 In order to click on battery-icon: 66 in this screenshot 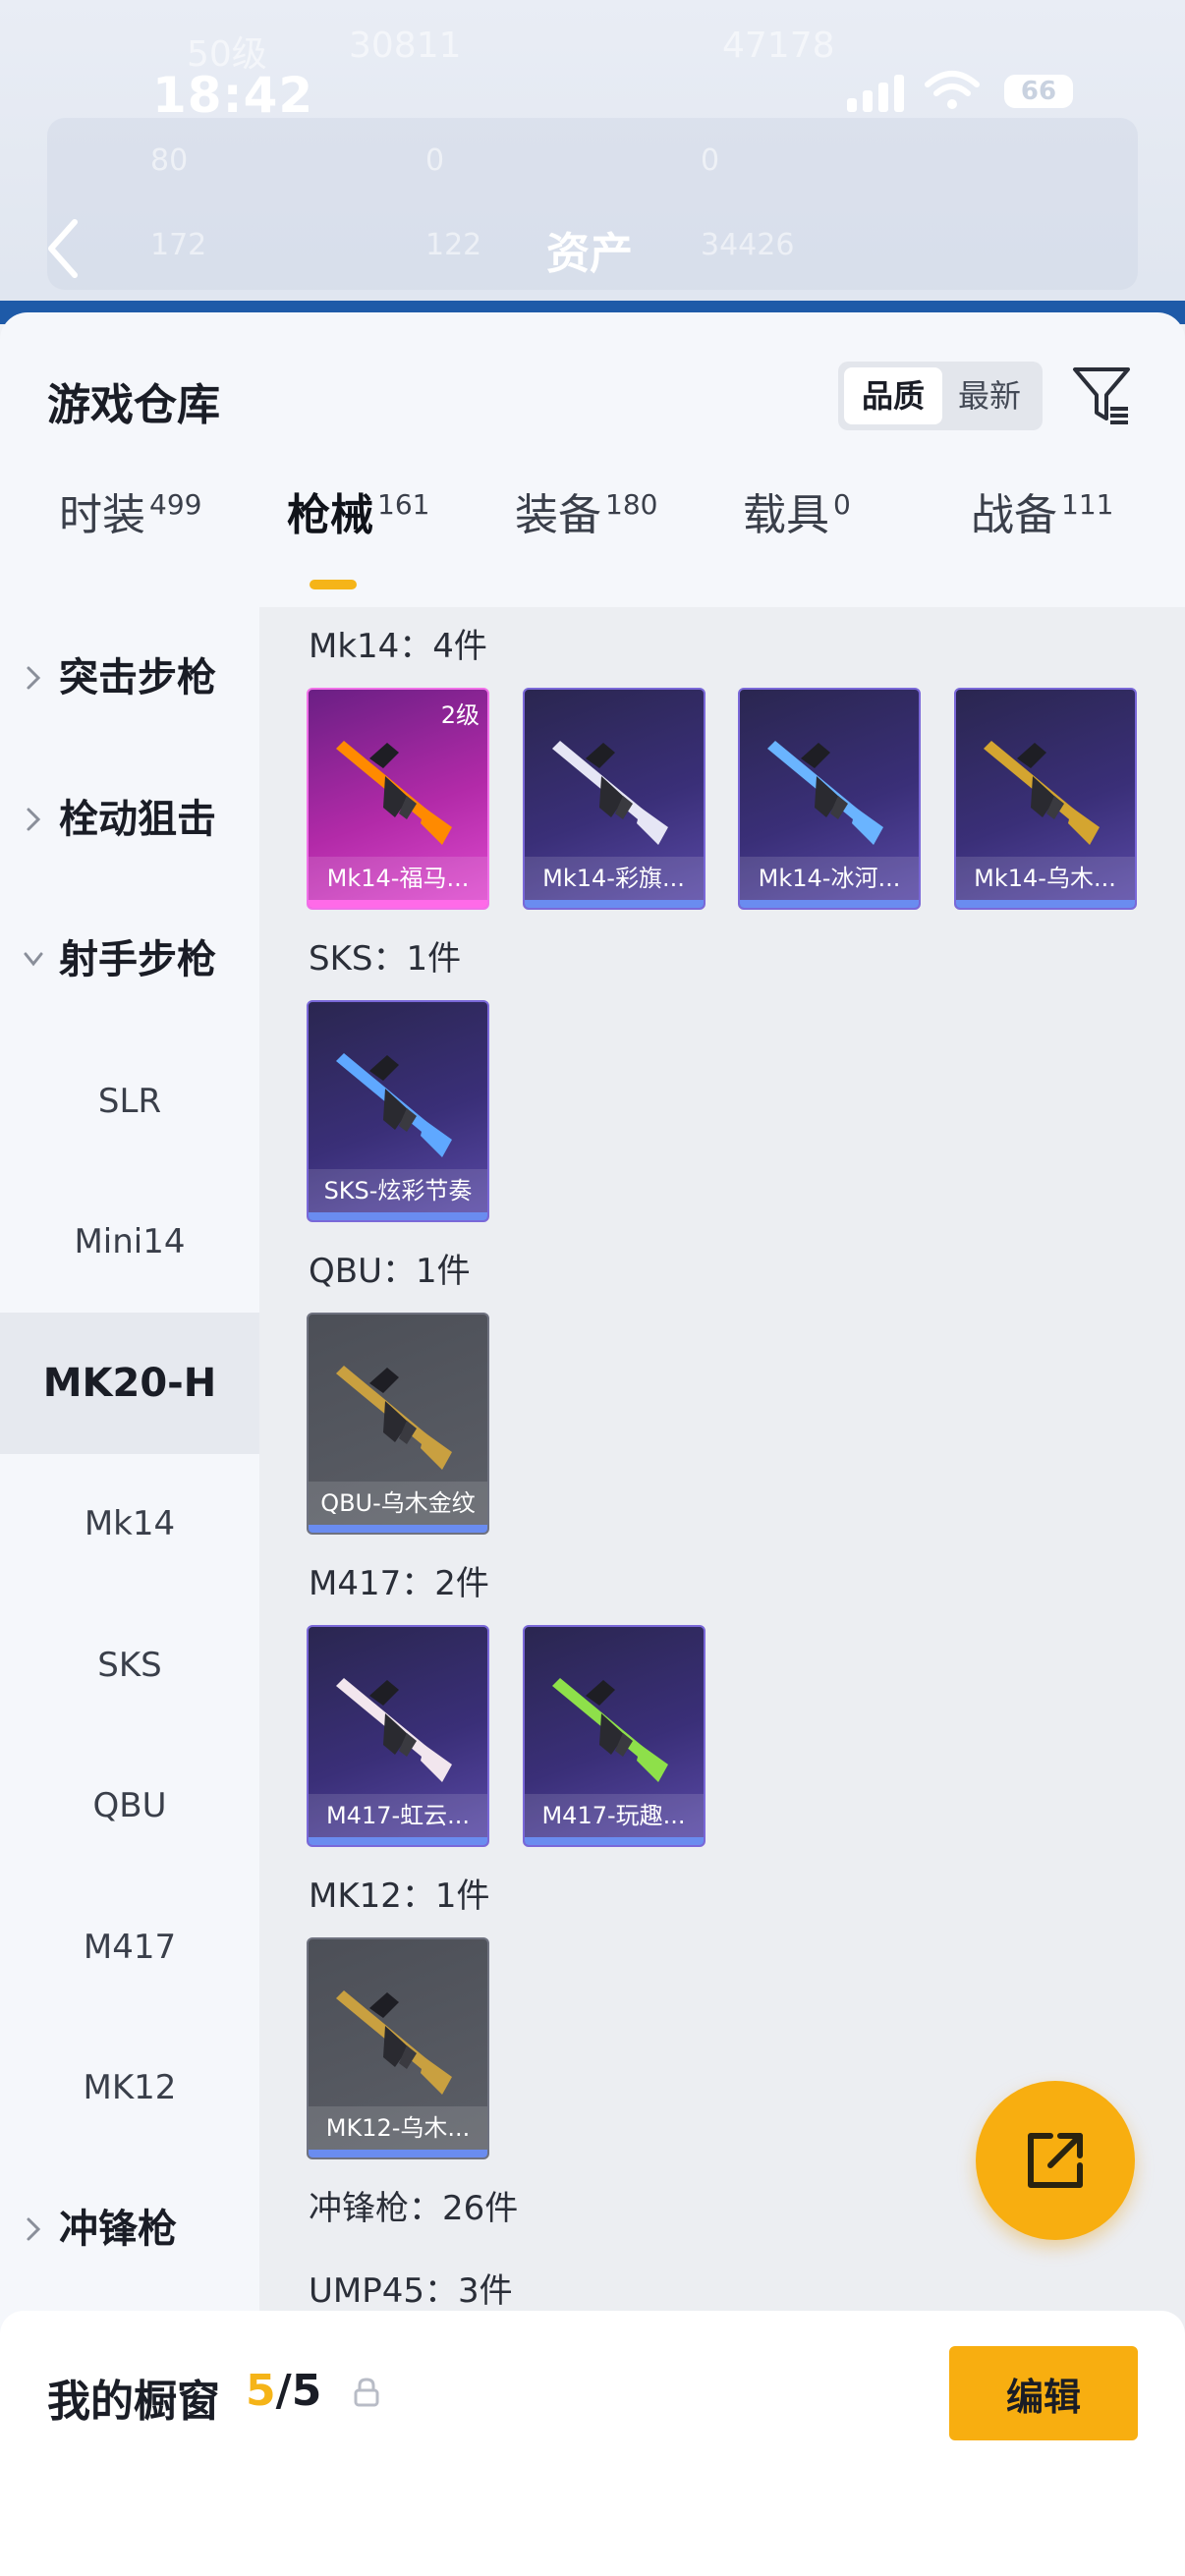, I will do `click(1038, 91)`.